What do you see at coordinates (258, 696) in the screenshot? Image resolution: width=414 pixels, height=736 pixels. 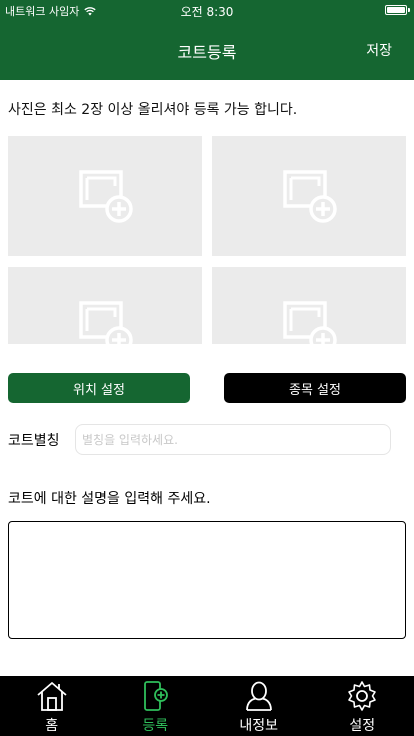 I see `profile-icon` at bounding box center [258, 696].